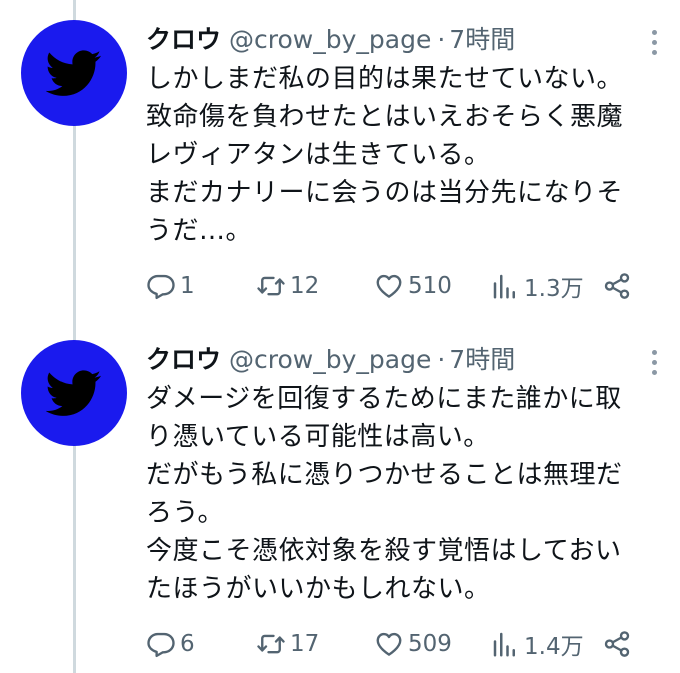  What do you see at coordinates (385, 79) in the screenshot?
I see `tweet-text-line: しかしまだ私の目的は果たせていない。` at bounding box center [385, 79].